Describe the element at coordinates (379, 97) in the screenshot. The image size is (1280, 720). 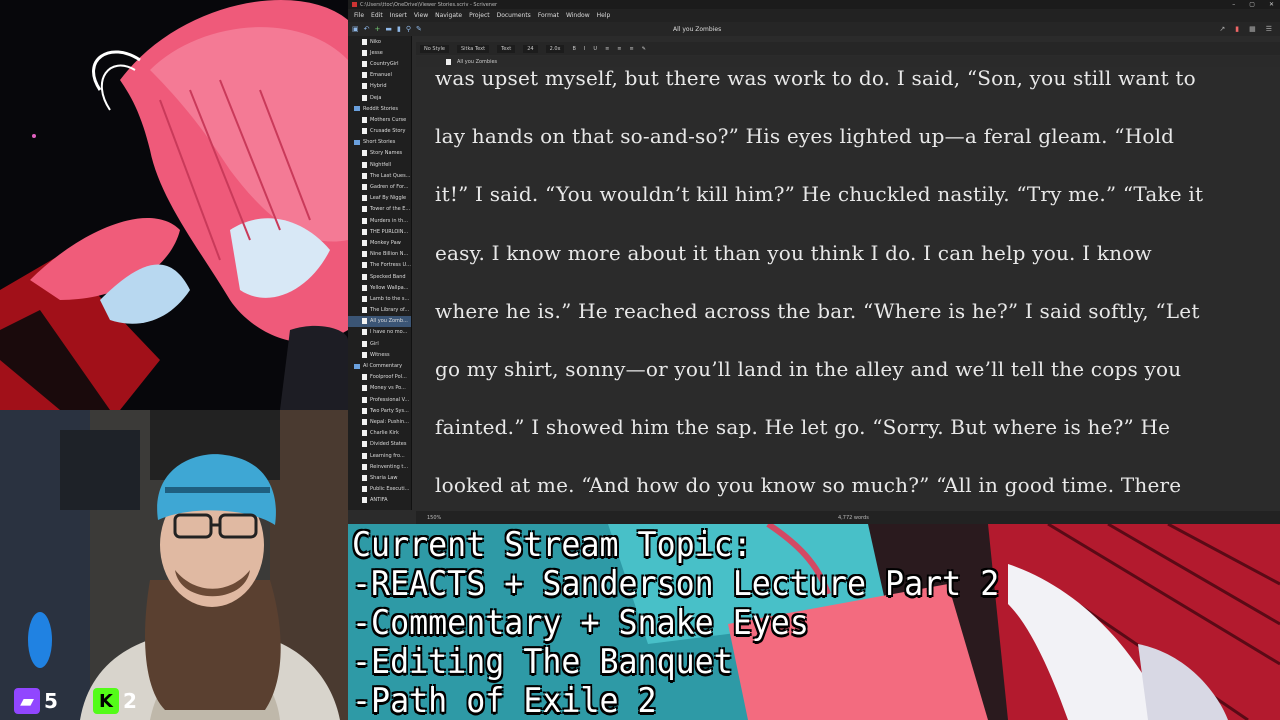
I see `binder-document: Deja` at that location.